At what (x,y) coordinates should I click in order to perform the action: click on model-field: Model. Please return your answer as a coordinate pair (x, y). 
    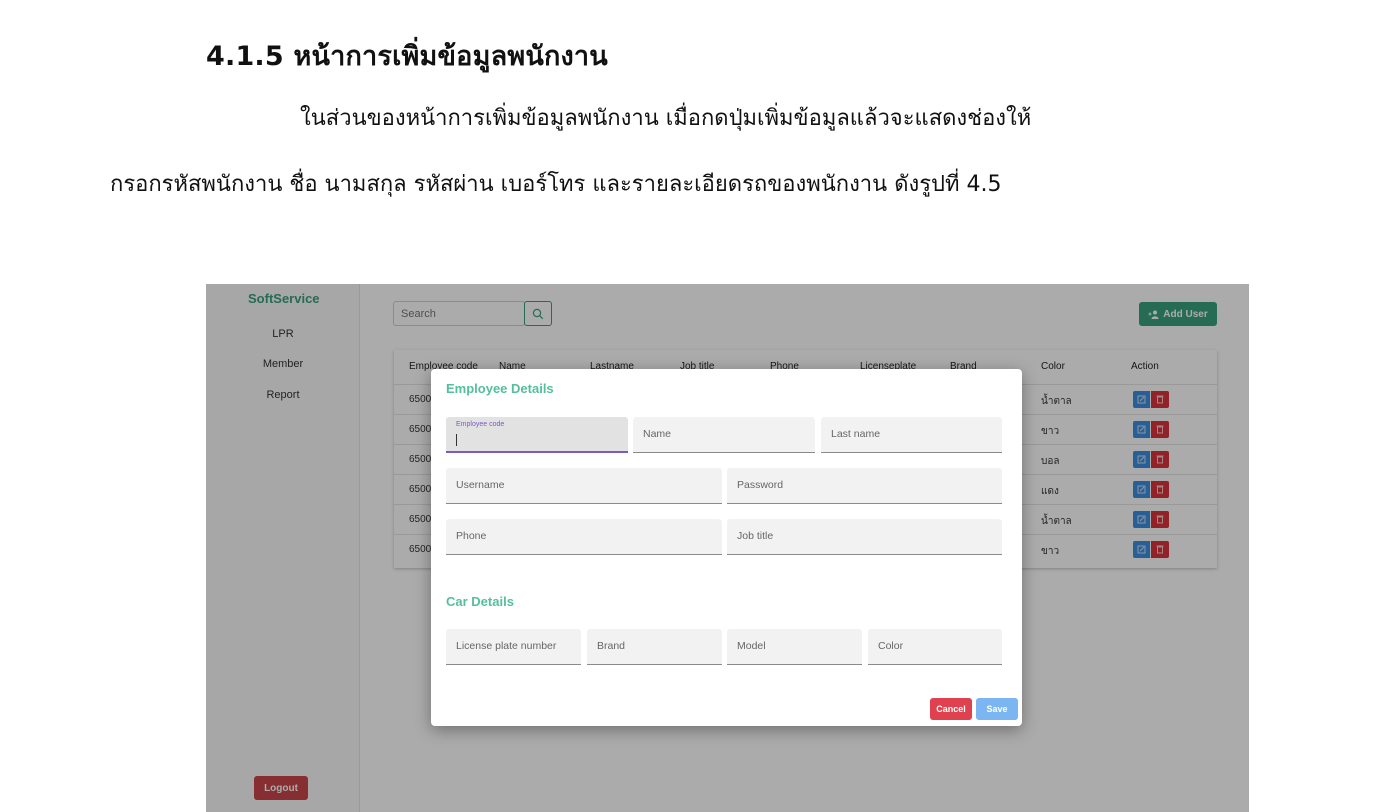
    Looking at the image, I should click on (794, 647).